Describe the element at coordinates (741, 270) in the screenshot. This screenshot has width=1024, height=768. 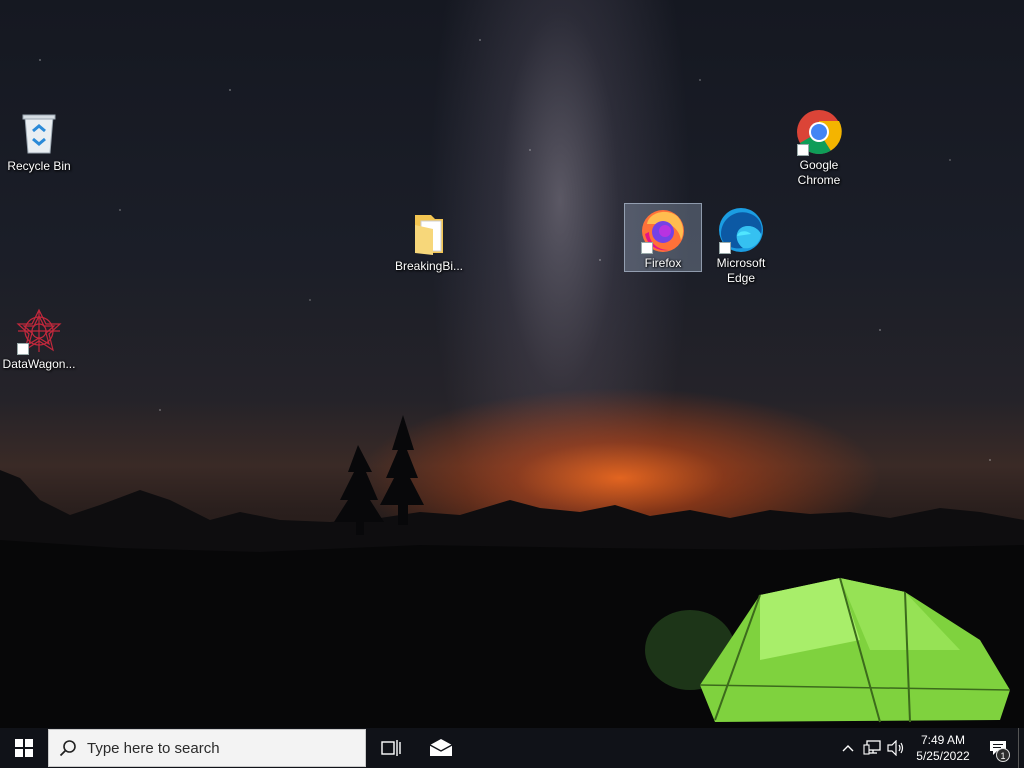
I see `desktop-icon-label: Microsoft Edge` at that location.